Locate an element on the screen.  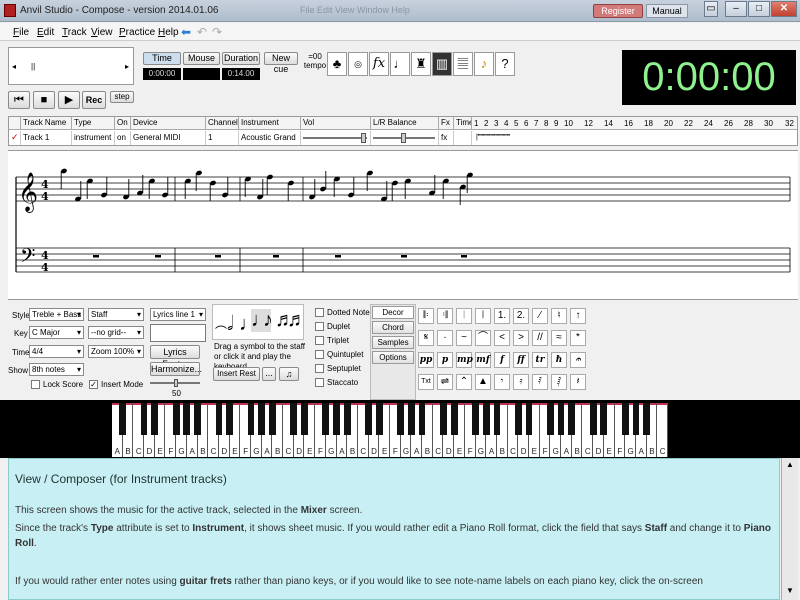
lyrics-input is located at coordinates (178, 333).